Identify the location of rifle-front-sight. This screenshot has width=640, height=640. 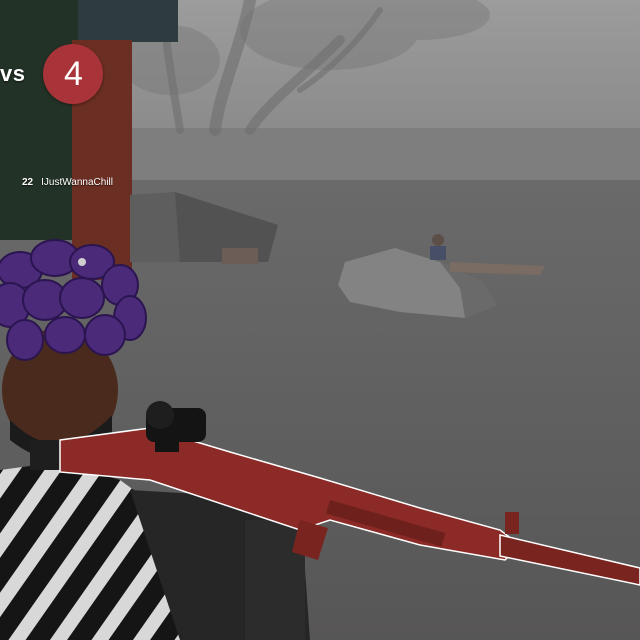
(512, 523).